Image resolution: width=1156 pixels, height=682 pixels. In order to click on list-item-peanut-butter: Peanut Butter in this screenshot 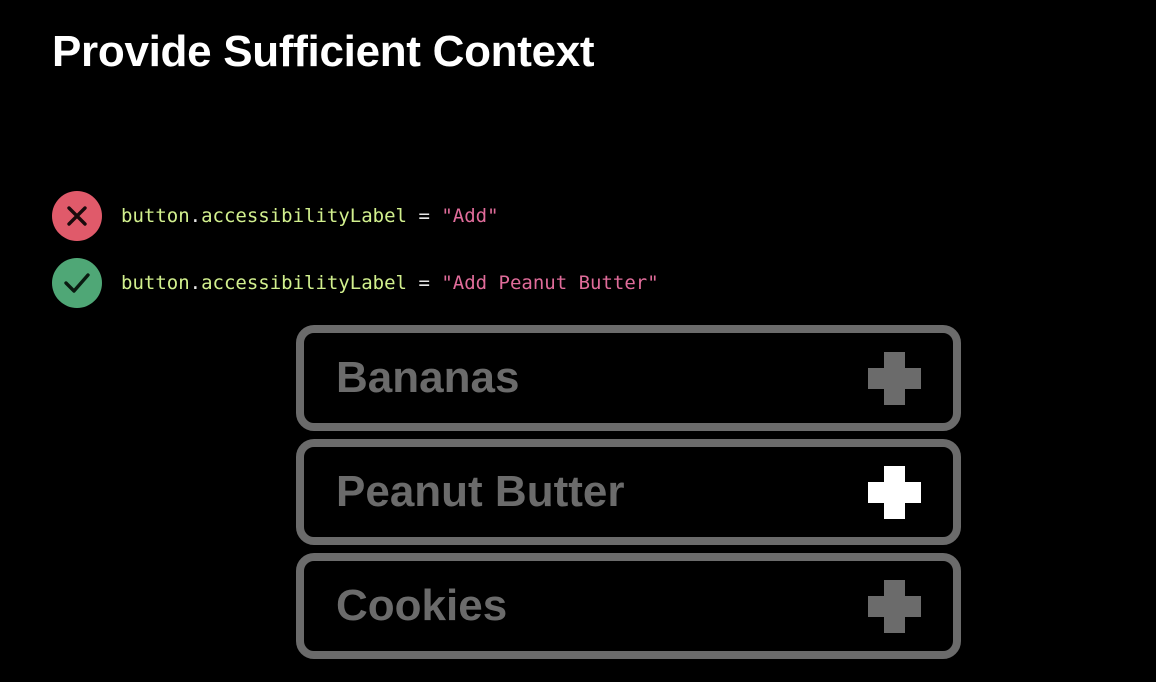, I will do `click(628, 492)`.